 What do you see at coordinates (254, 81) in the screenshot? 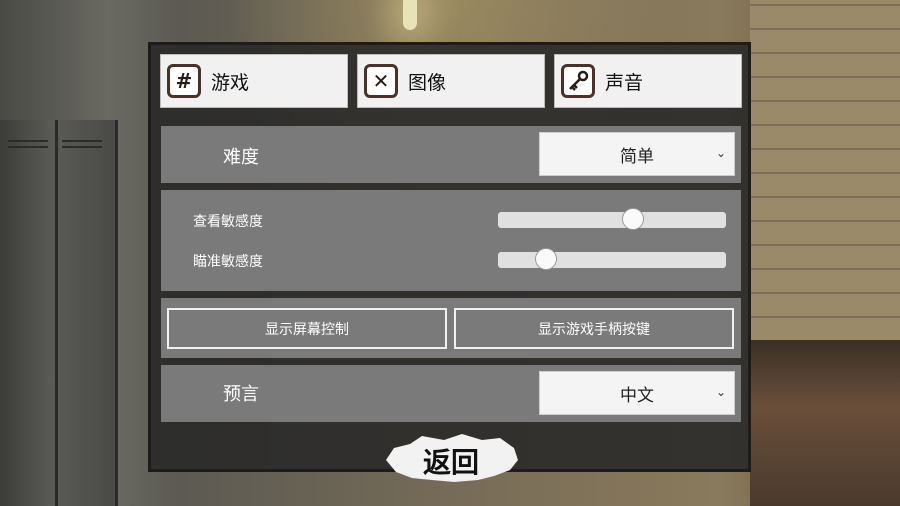
I see `tab-game: # 游戏` at bounding box center [254, 81].